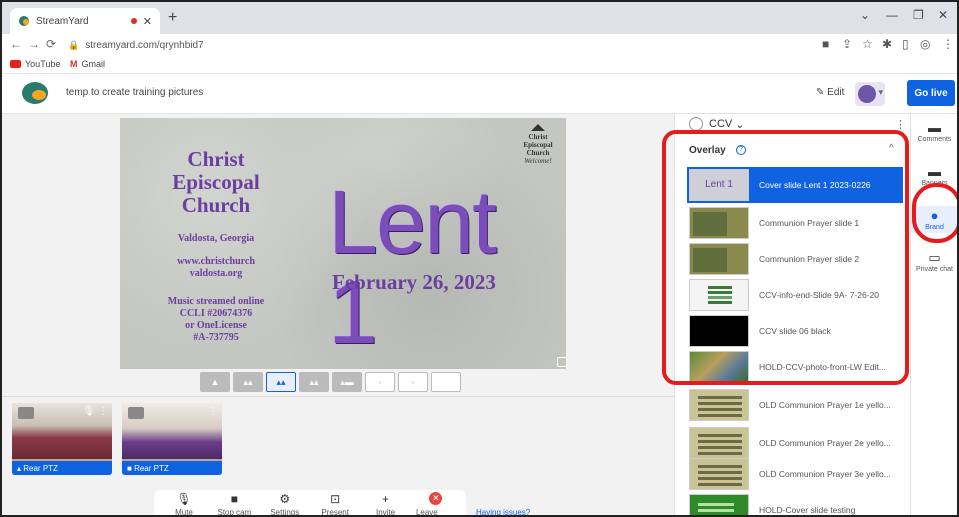 The image size is (959, 517). What do you see at coordinates (347, 382) in the screenshot?
I see `layout-sidebar: ▴▬` at bounding box center [347, 382].